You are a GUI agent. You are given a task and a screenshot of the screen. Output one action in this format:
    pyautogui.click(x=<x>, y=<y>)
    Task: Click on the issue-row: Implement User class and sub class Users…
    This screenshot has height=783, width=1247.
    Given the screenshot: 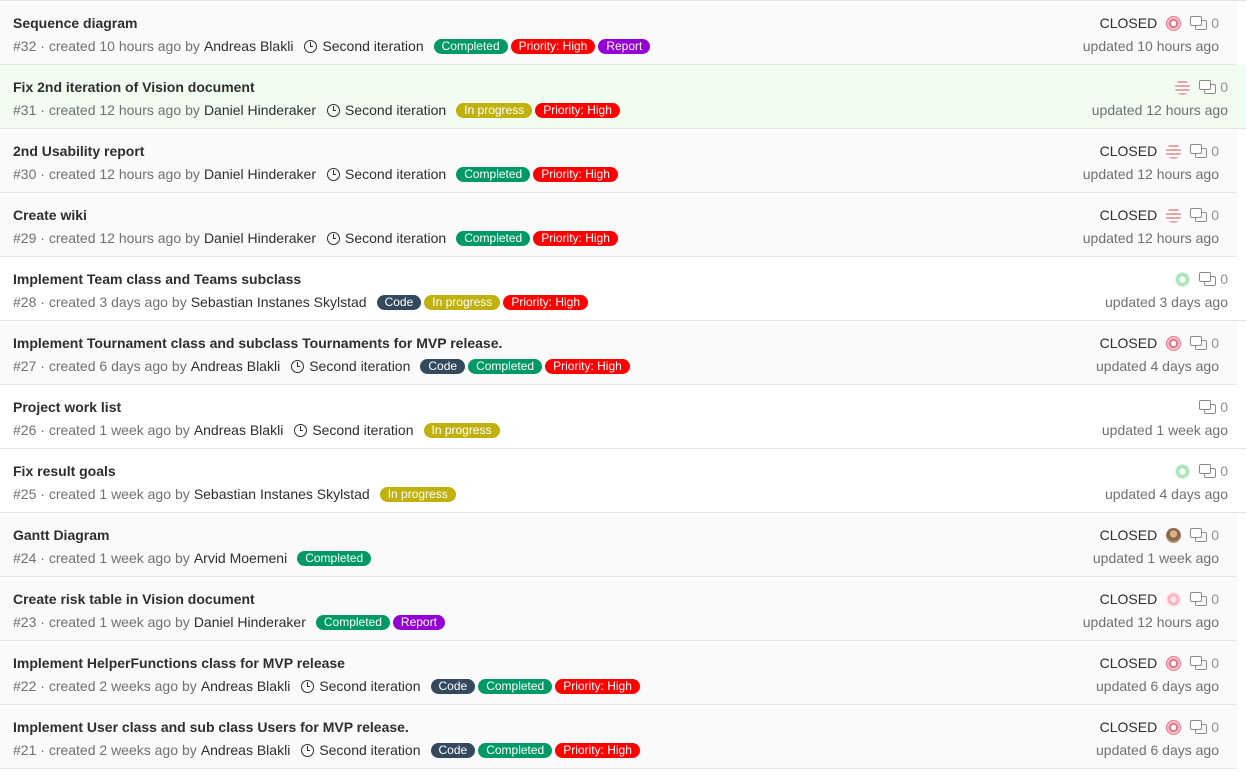 What is the action you would take?
    pyautogui.click(x=618, y=737)
    